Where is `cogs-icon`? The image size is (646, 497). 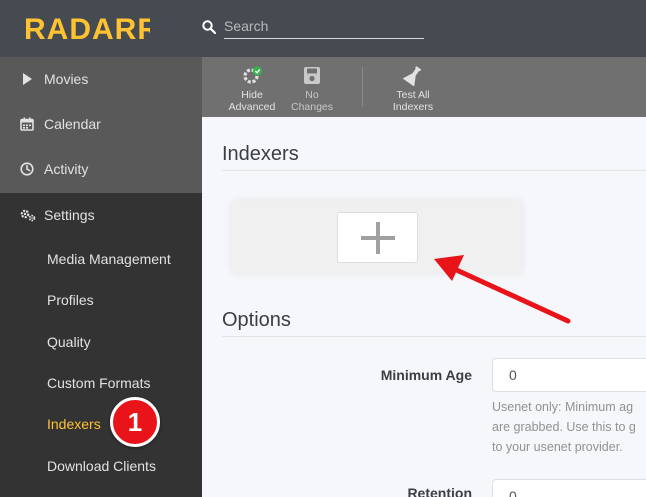
cogs-icon is located at coordinates (28, 215).